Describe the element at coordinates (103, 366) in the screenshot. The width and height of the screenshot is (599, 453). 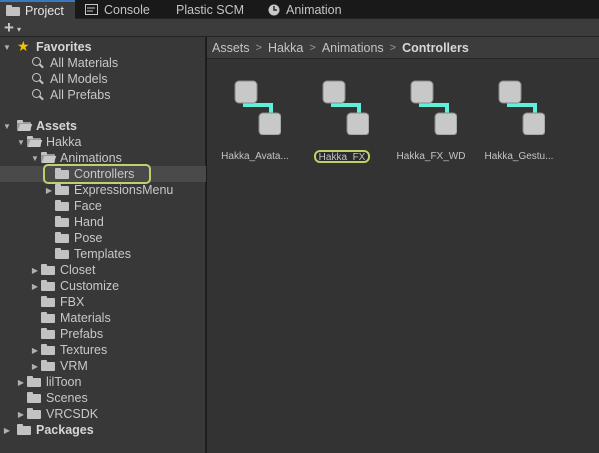
I see `tree-item-vrm: ▶ VRM` at that location.